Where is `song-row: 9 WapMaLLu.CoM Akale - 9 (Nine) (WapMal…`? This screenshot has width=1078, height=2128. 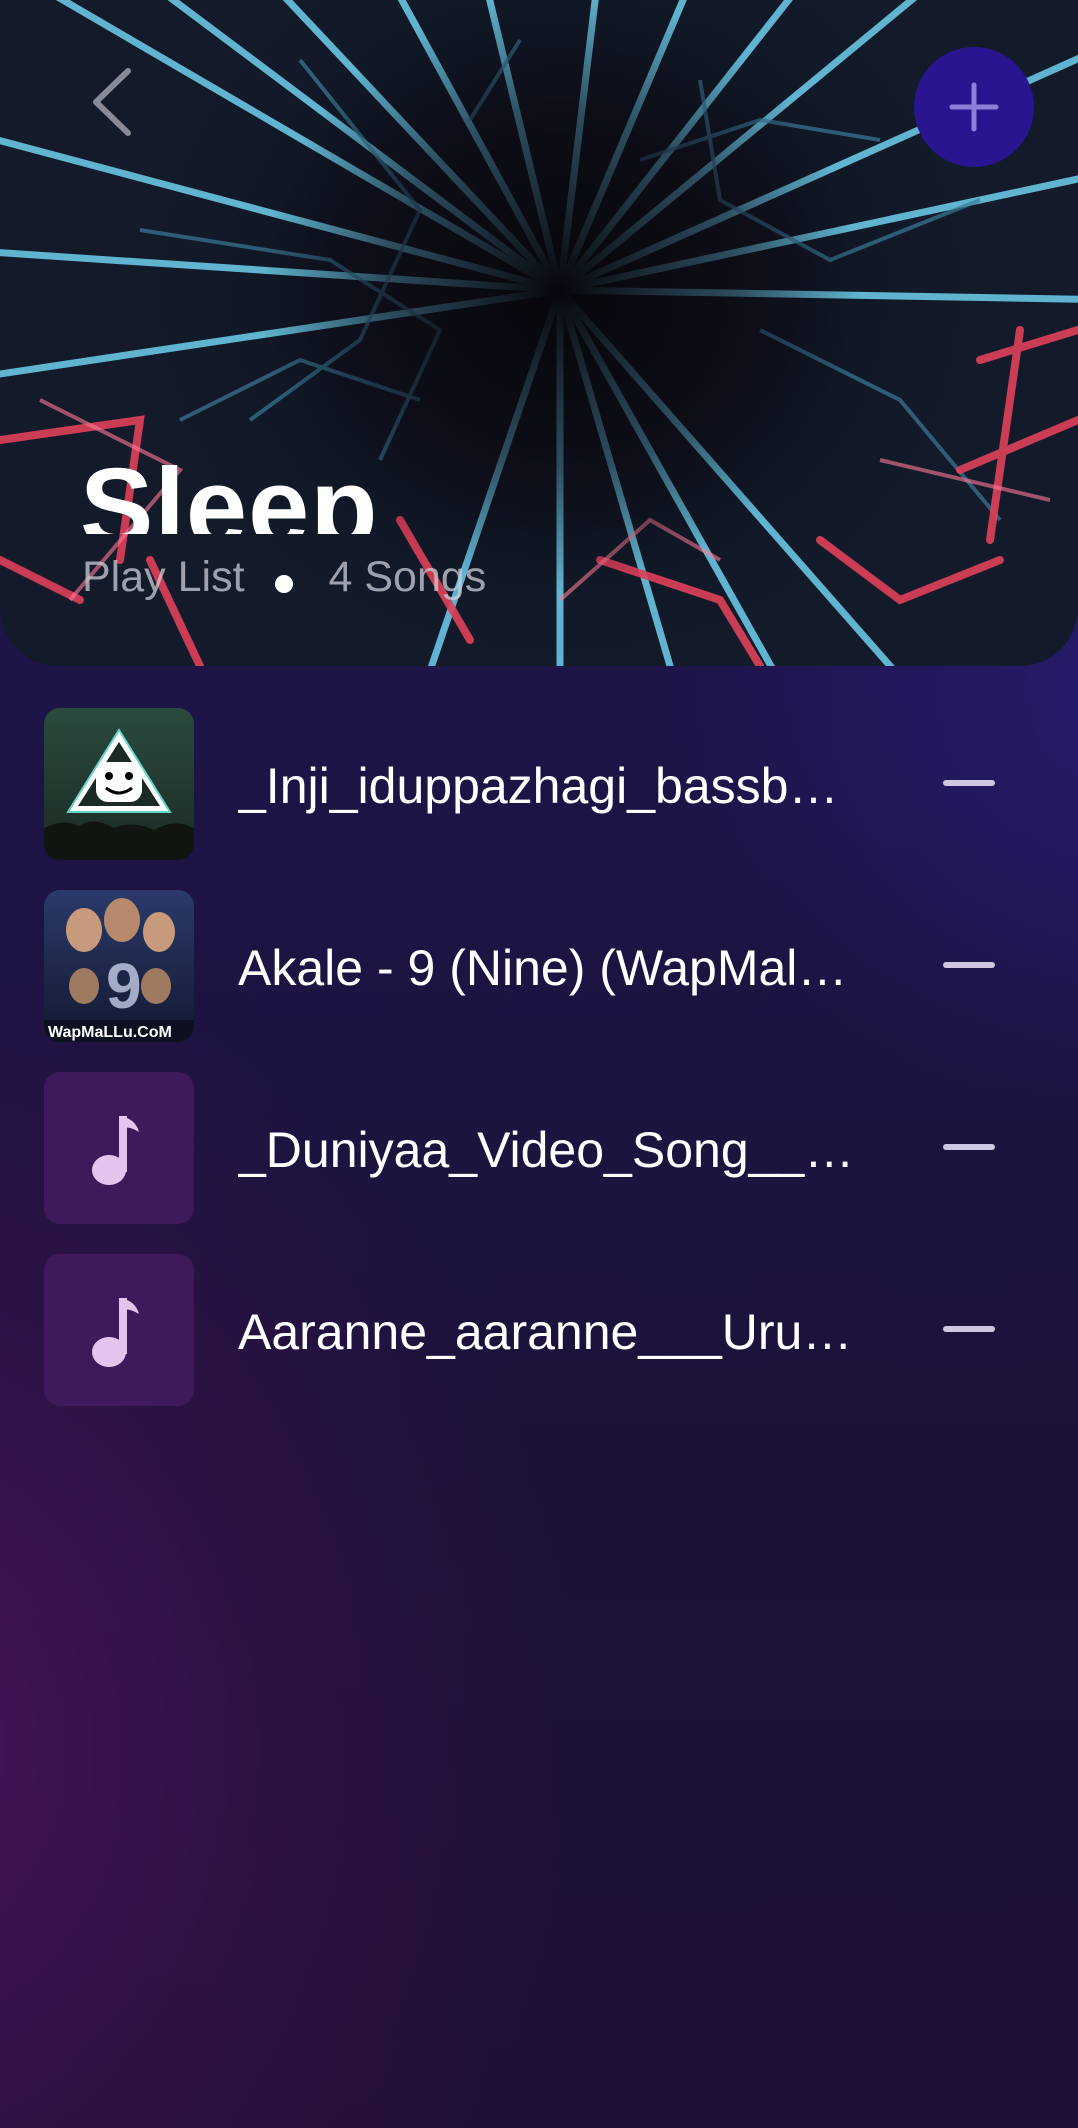 song-row: 9 WapMaLLu.CoM Akale - 9 (Nine) (WapMal… is located at coordinates (539, 965).